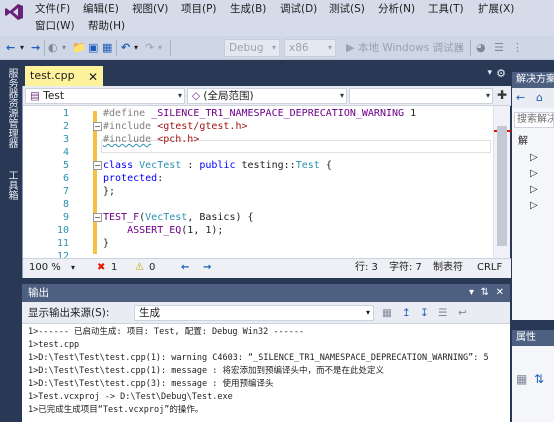 Image resolution: width=554 pixels, height=422 pixels. Describe the element at coordinates (45, 268) in the screenshot. I see `zoom-level: 100 %` at that location.